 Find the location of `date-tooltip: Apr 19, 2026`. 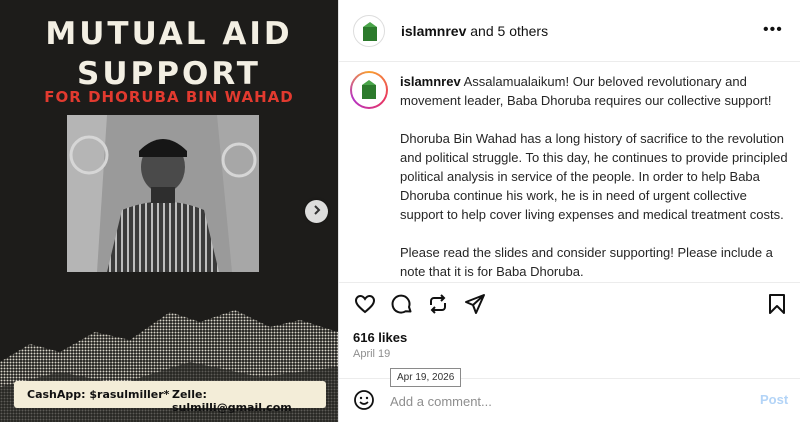

date-tooltip: Apr 19, 2026 is located at coordinates (426, 377).